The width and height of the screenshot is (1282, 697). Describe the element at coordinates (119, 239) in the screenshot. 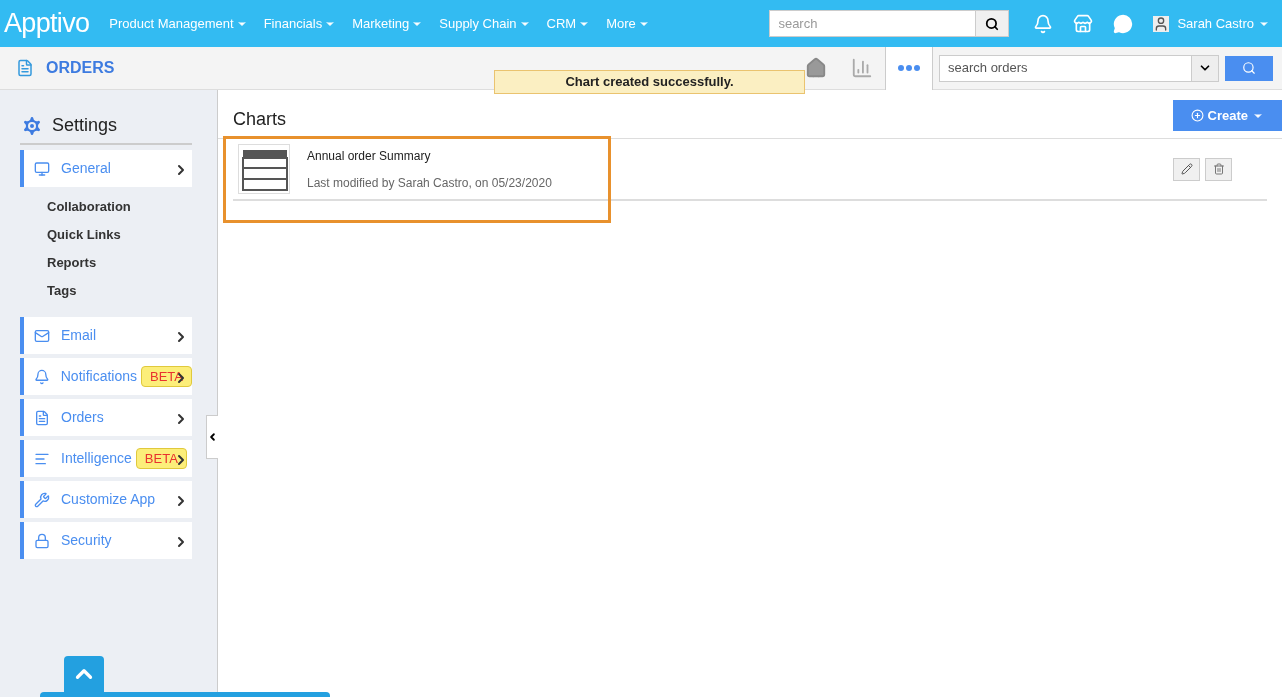

I see `sidebar-link: Quick Links` at that location.